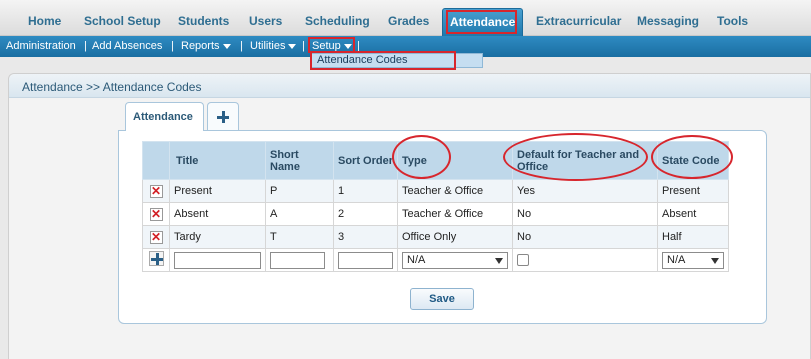 Image resolution: width=811 pixels, height=359 pixels. Describe the element at coordinates (217, 214) in the screenshot. I see `cell-title: Absent` at that location.